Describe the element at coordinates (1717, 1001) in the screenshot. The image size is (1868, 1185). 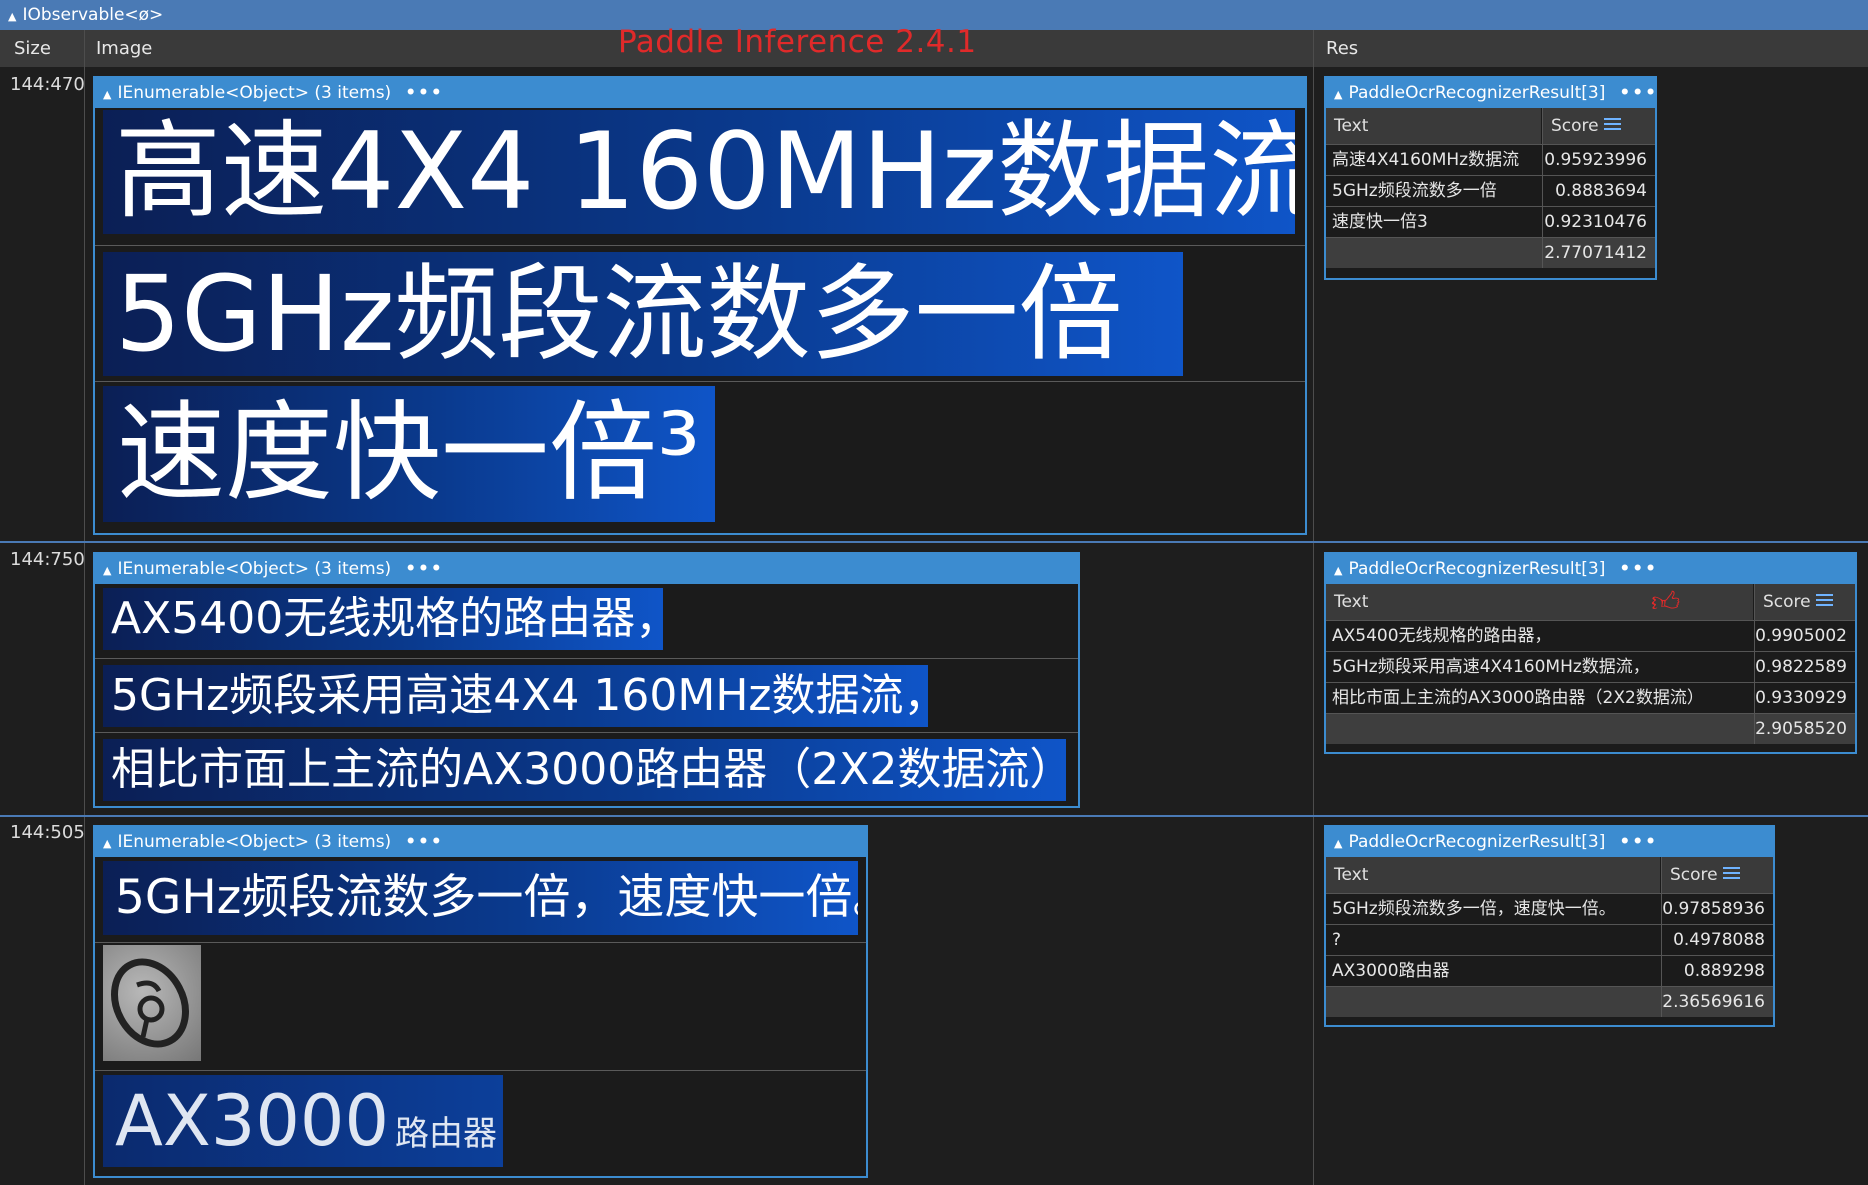
I see `table-total-score: 2.36569616` at that location.